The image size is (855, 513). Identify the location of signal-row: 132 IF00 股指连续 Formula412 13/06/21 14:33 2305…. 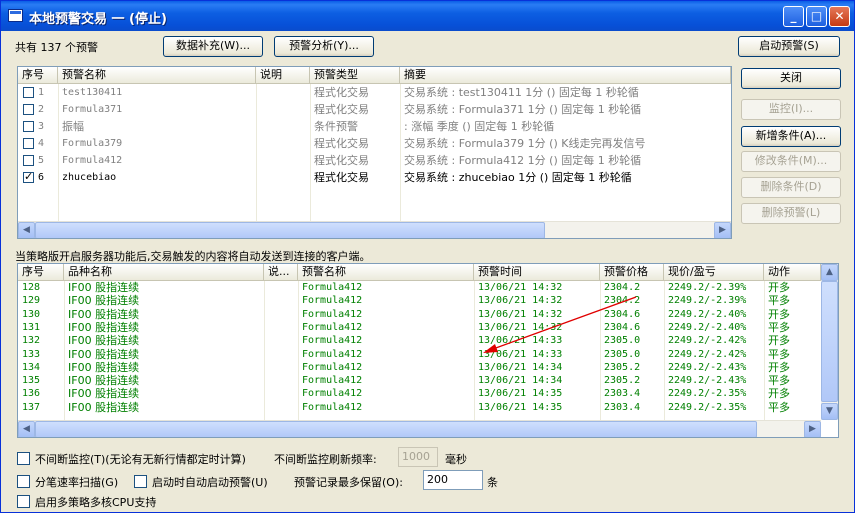
(419, 340).